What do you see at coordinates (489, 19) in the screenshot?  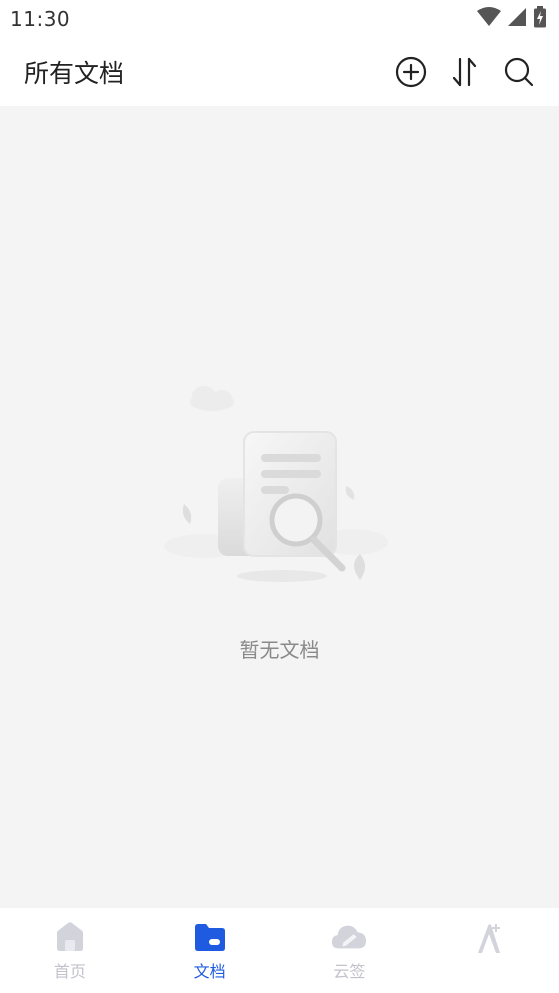 I see `wifi-icon` at bounding box center [489, 19].